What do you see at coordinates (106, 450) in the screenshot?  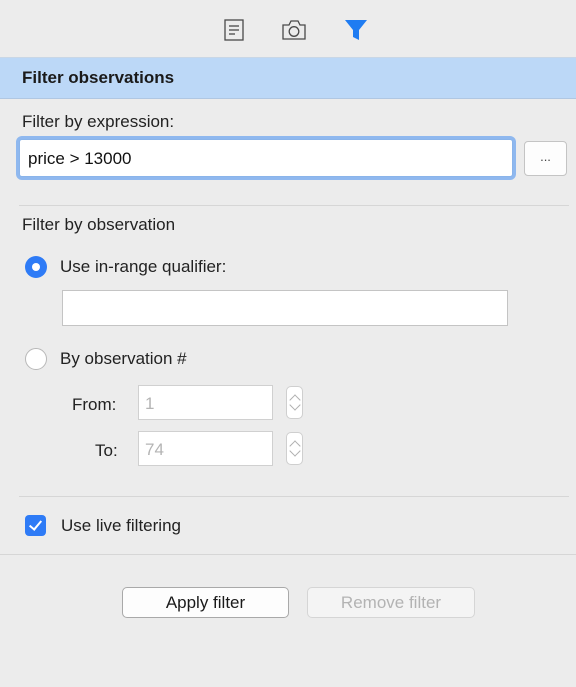 I see `to-label: To:` at bounding box center [106, 450].